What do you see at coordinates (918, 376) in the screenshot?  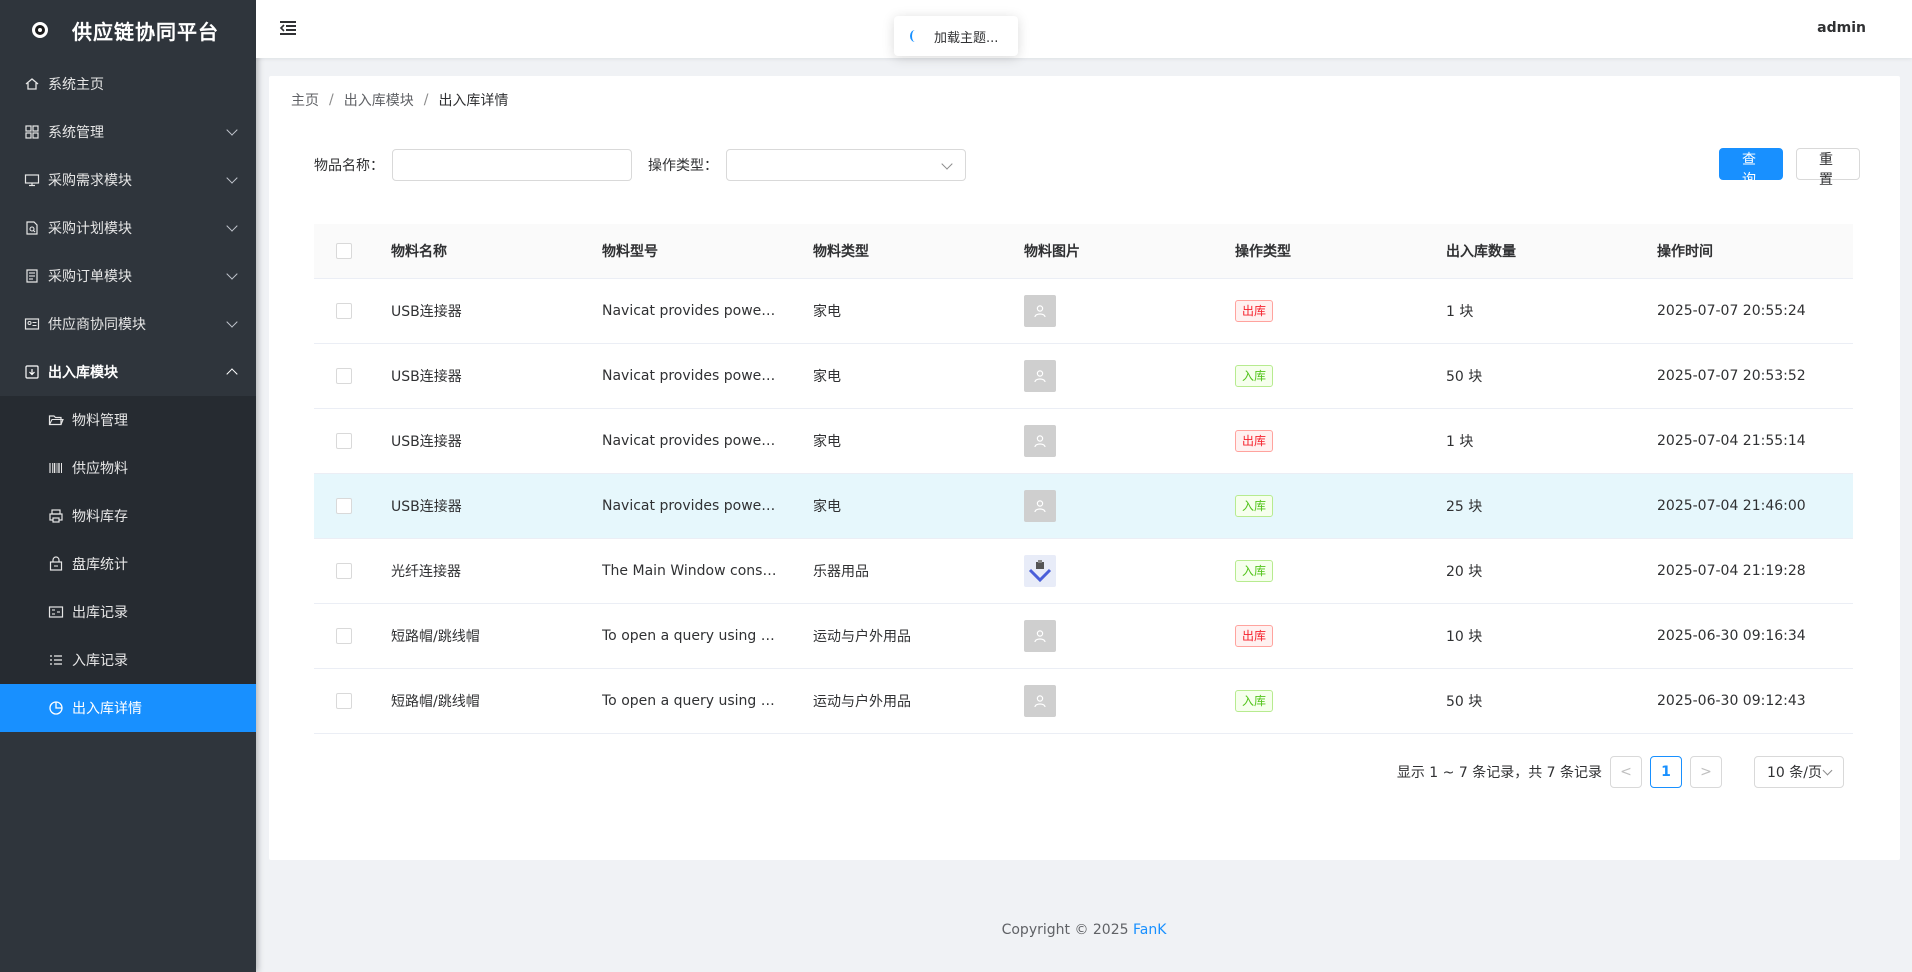 I see `cell-type: 家电` at bounding box center [918, 376].